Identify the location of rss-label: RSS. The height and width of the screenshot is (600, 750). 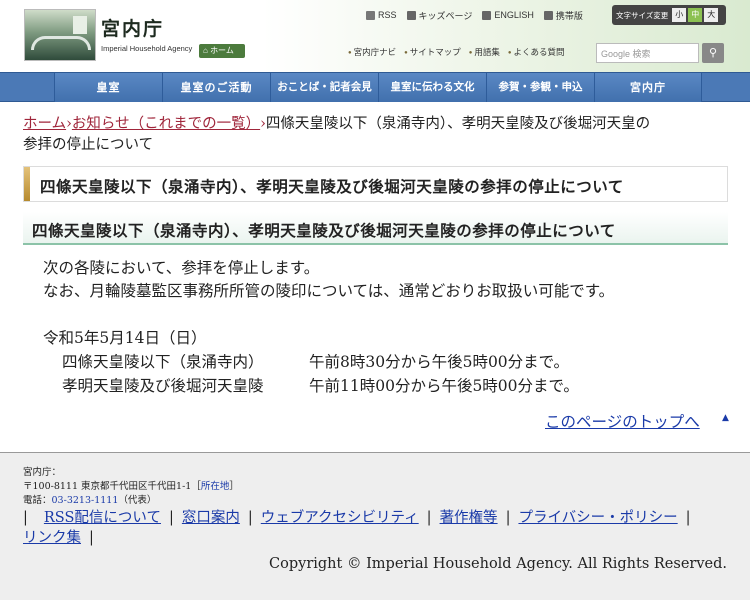
(387, 15).